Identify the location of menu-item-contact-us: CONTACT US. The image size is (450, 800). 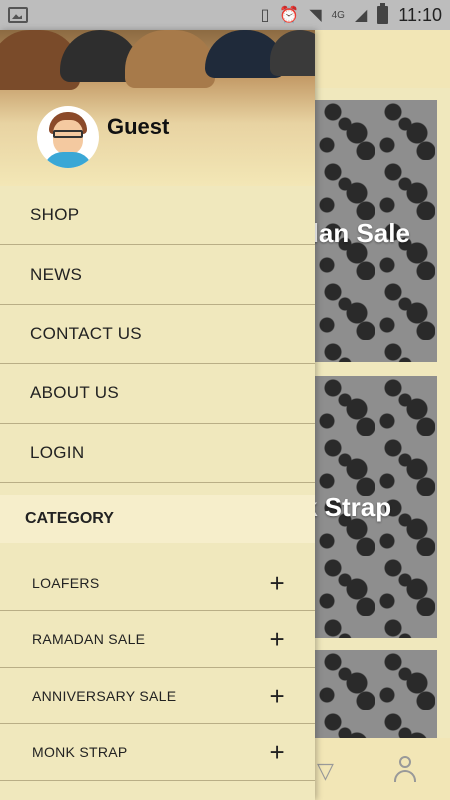
(157, 335).